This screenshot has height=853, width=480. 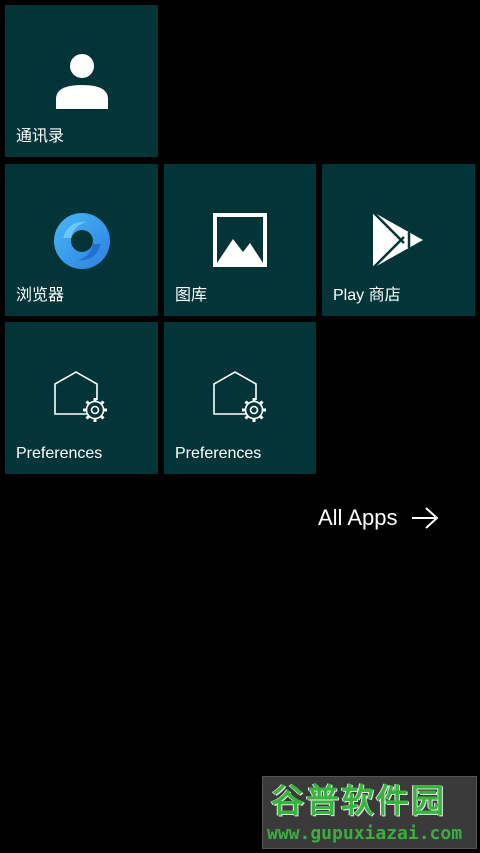 I want to click on all-apps-label: All Apps, so click(x=358, y=517).